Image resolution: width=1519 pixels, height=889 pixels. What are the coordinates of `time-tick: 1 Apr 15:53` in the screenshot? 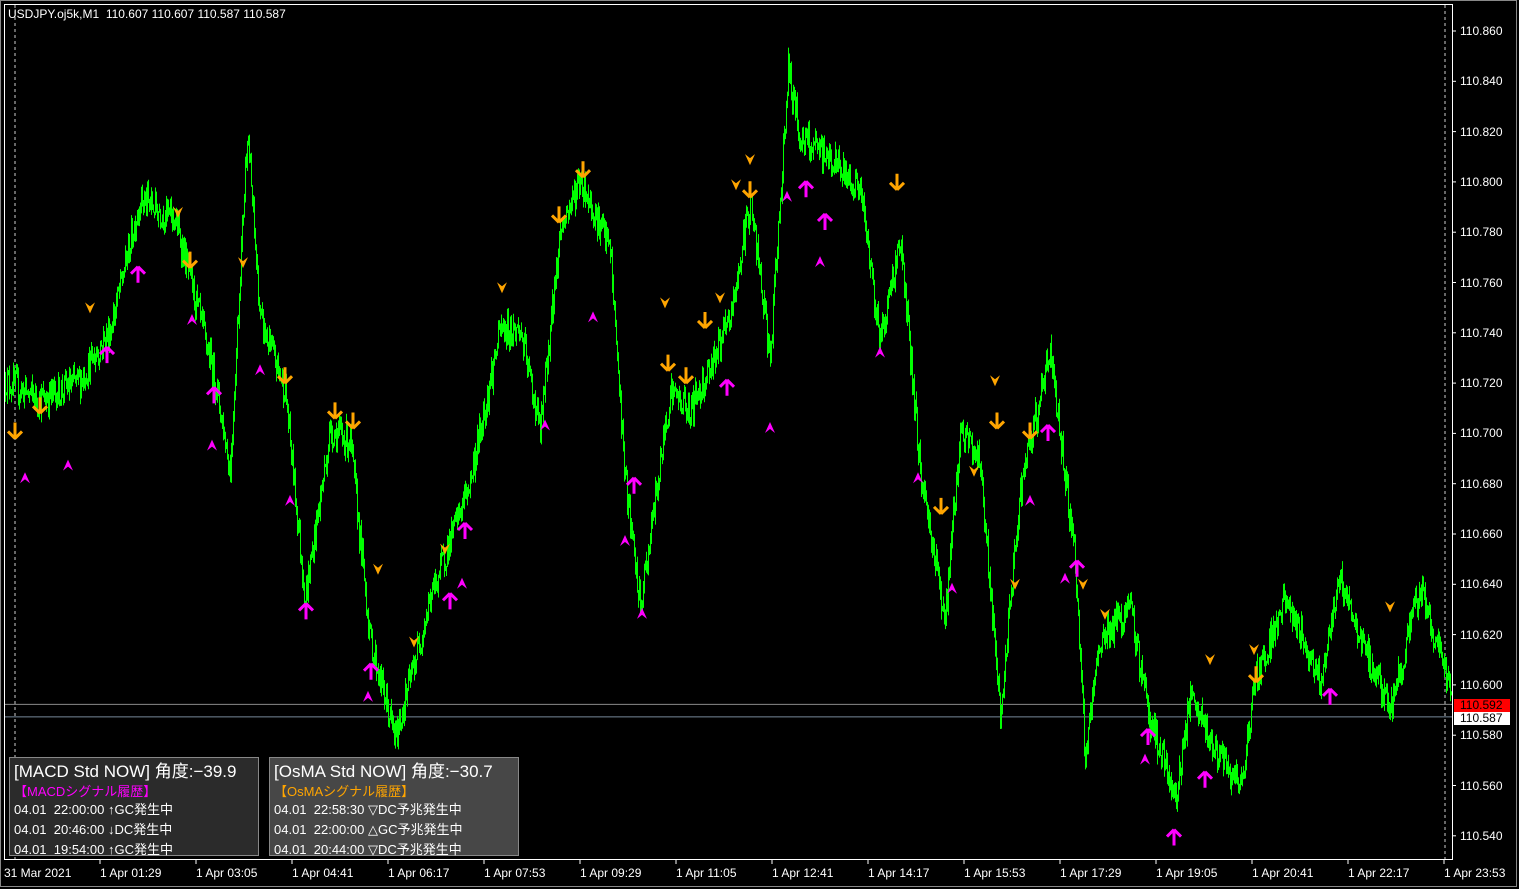 It's located at (995, 873).